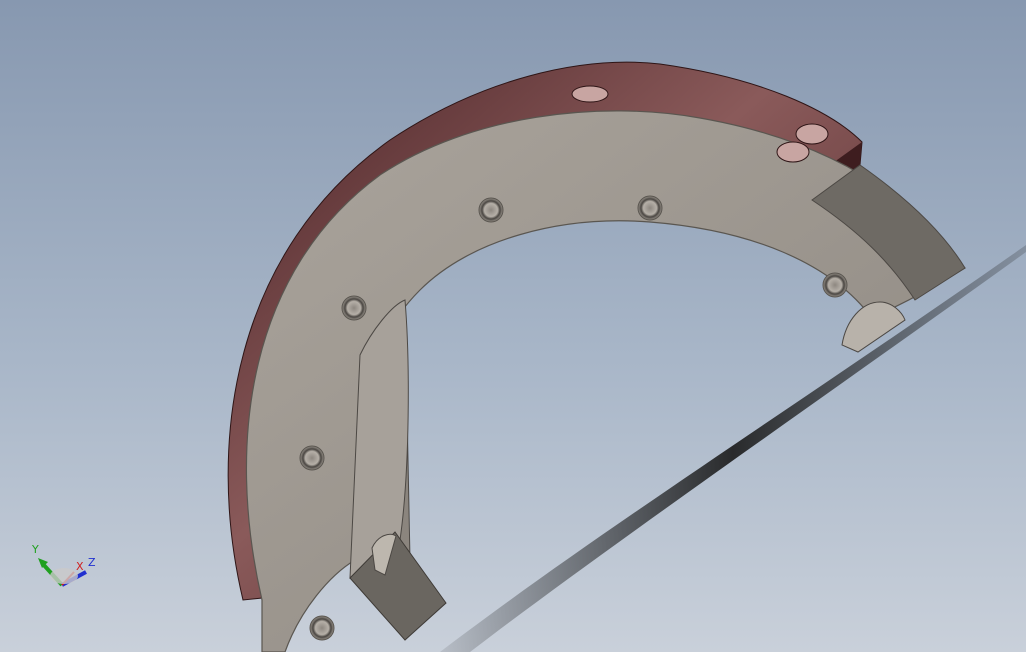 The height and width of the screenshot is (652, 1026). I want to click on triad-x-label: X, so click(80, 566).